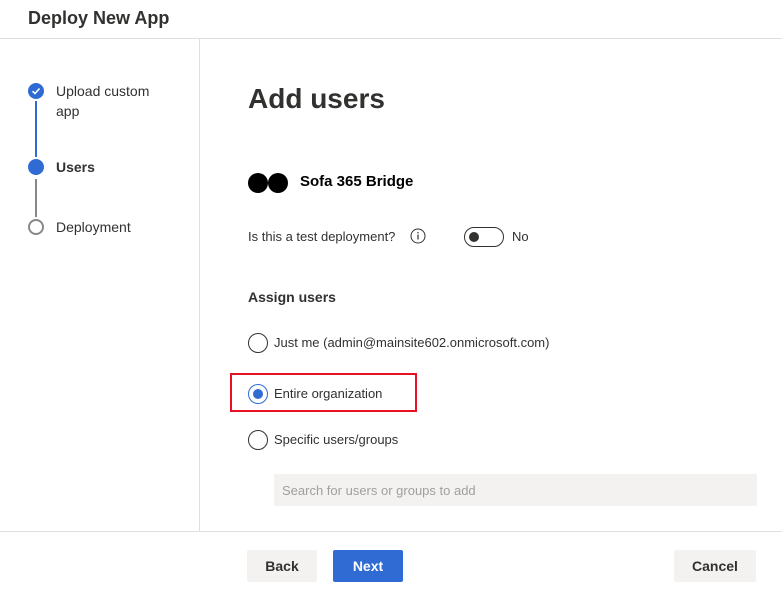 This screenshot has width=782, height=589. I want to click on panel-title: Deploy New App, so click(99, 18).